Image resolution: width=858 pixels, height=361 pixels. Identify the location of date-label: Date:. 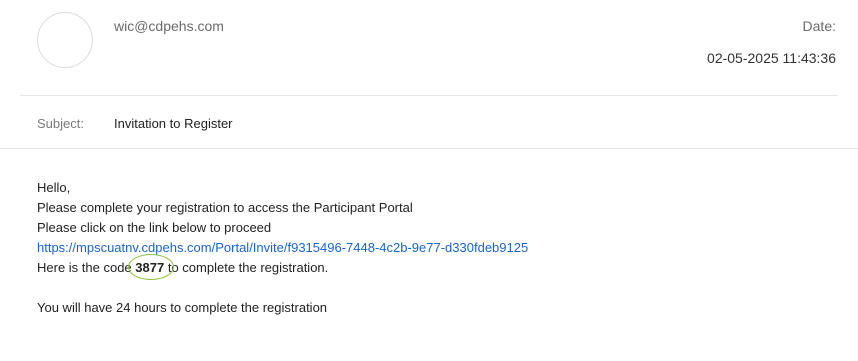
(819, 26).